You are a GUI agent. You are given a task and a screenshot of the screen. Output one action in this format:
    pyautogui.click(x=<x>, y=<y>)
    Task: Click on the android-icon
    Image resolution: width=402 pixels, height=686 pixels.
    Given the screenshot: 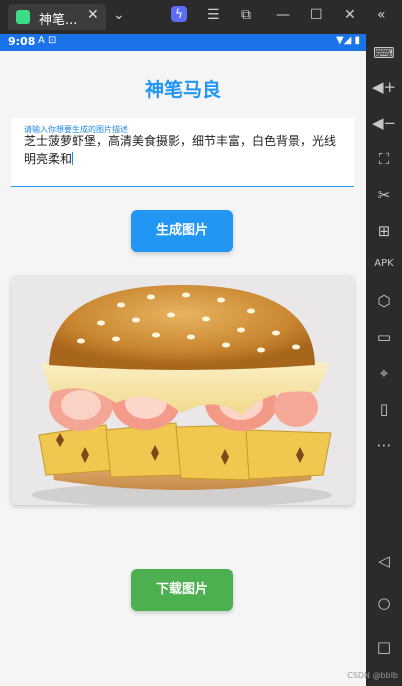 What is the action you would take?
    pyautogui.click(x=23, y=17)
    